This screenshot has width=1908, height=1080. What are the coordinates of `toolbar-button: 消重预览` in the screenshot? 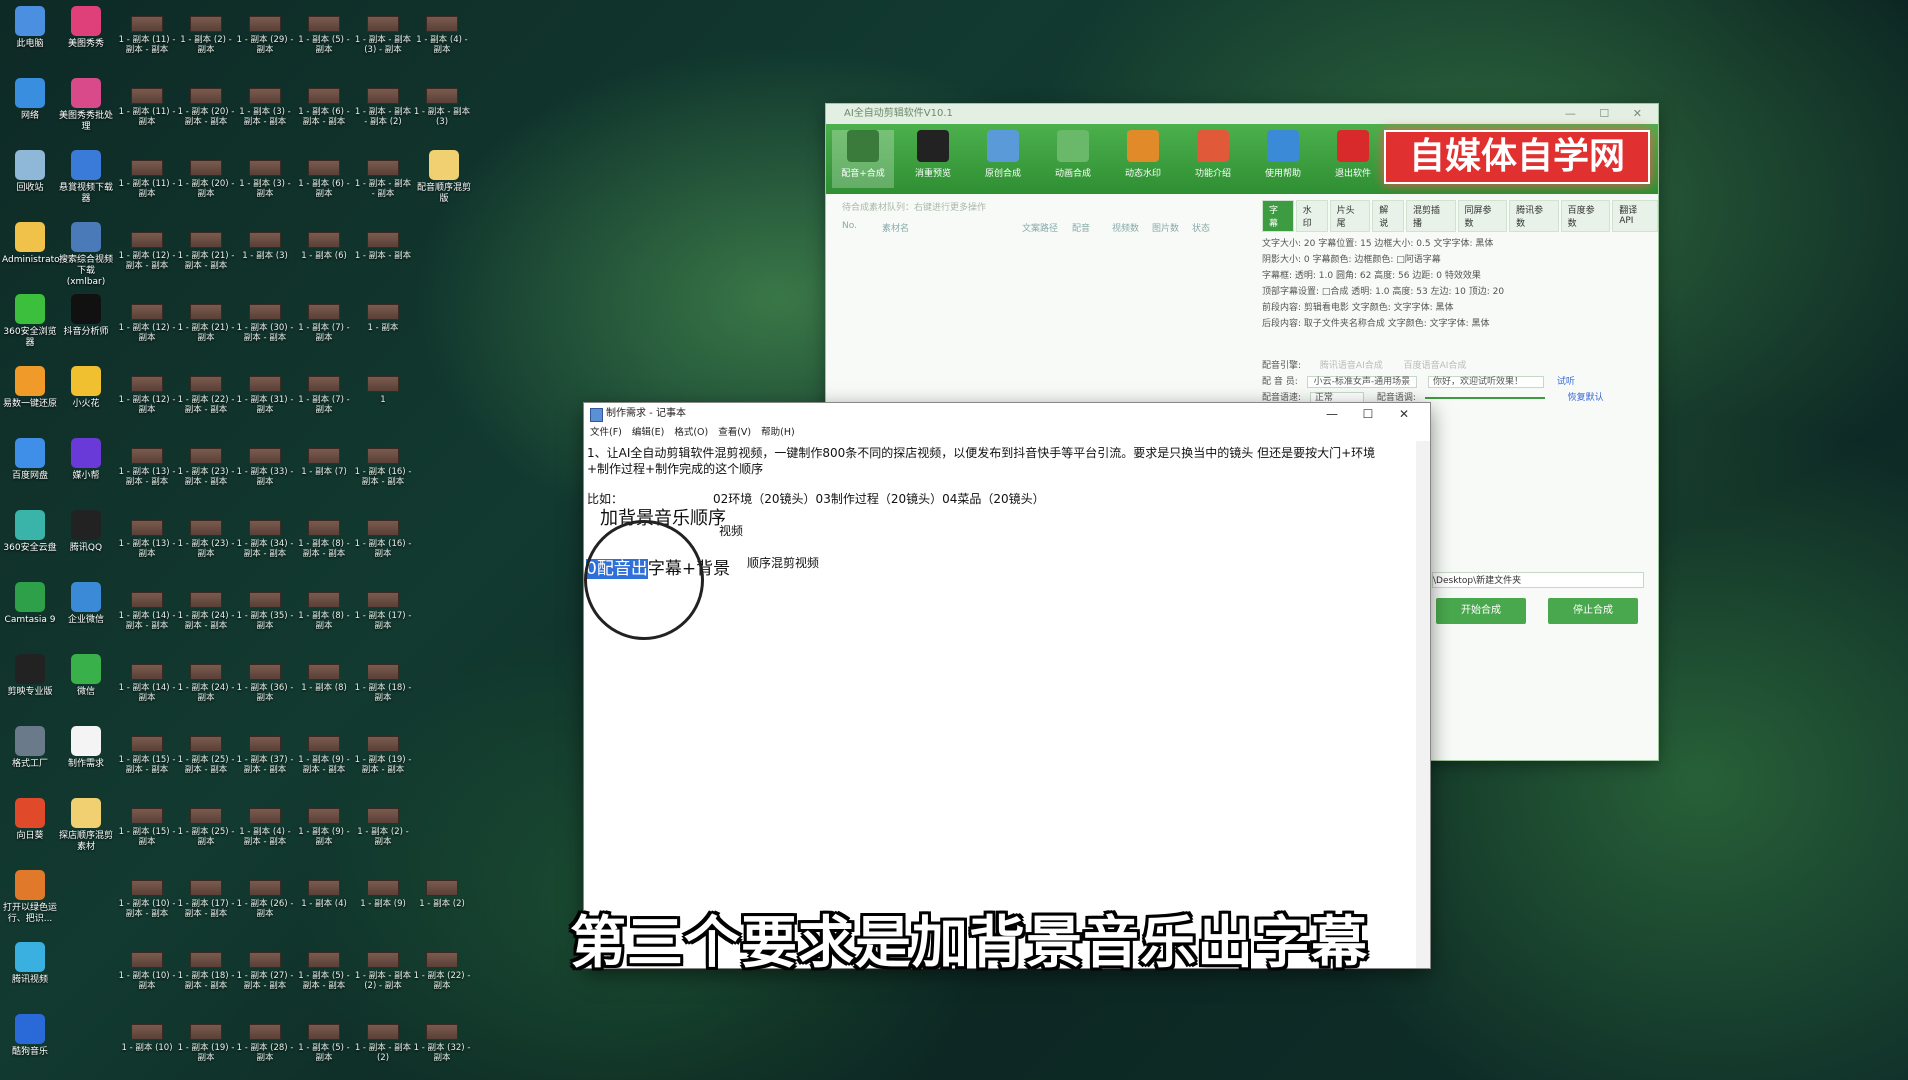 It's located at (933, 154).